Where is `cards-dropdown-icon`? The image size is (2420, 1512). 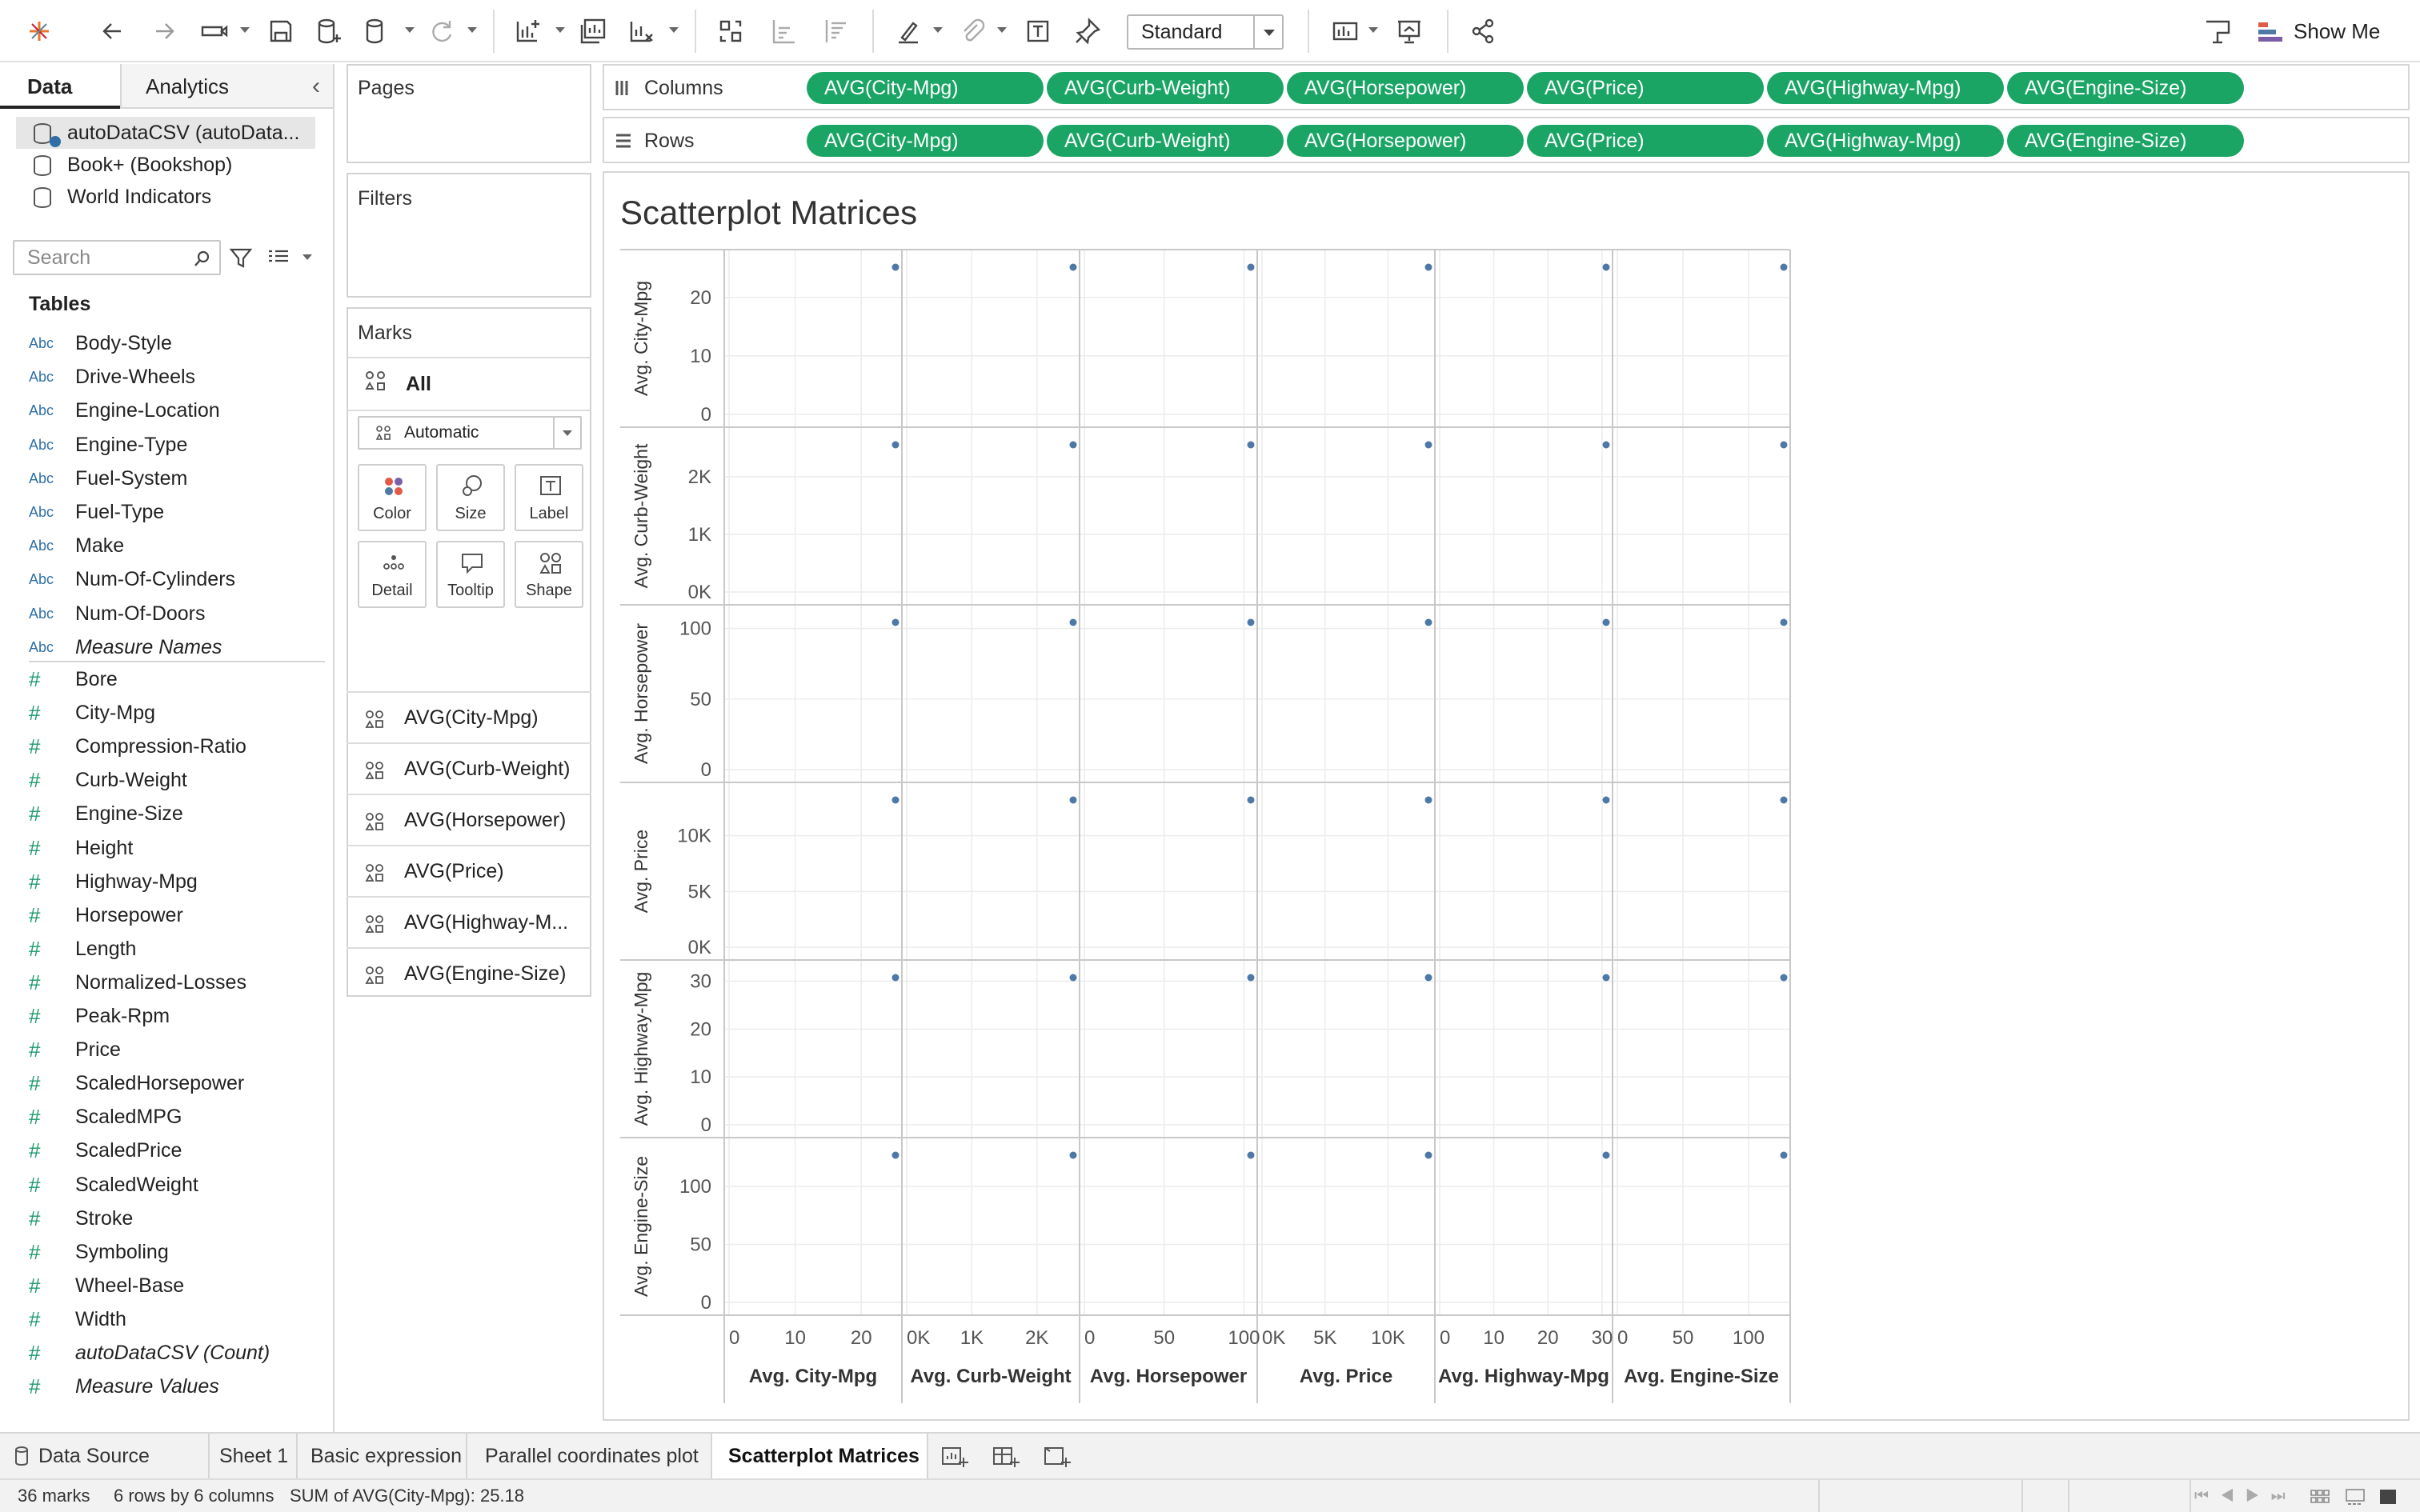
cards-dropdown-icon is located at coordinates (1373, 30).